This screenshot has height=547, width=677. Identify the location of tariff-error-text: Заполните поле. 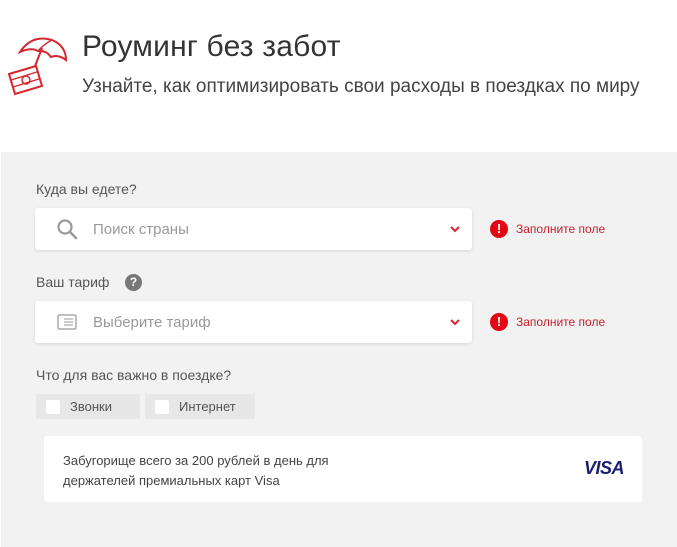
(561, 322).